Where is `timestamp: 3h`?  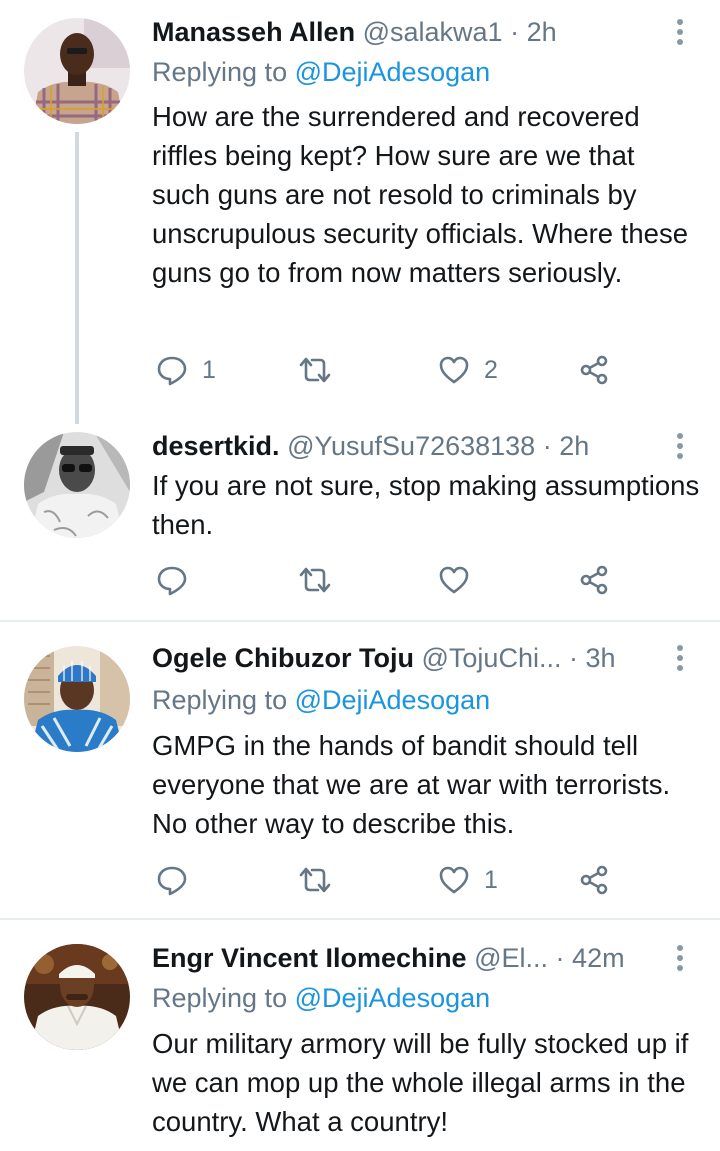
timestamp: 3h is located at coordinates (601, 658).